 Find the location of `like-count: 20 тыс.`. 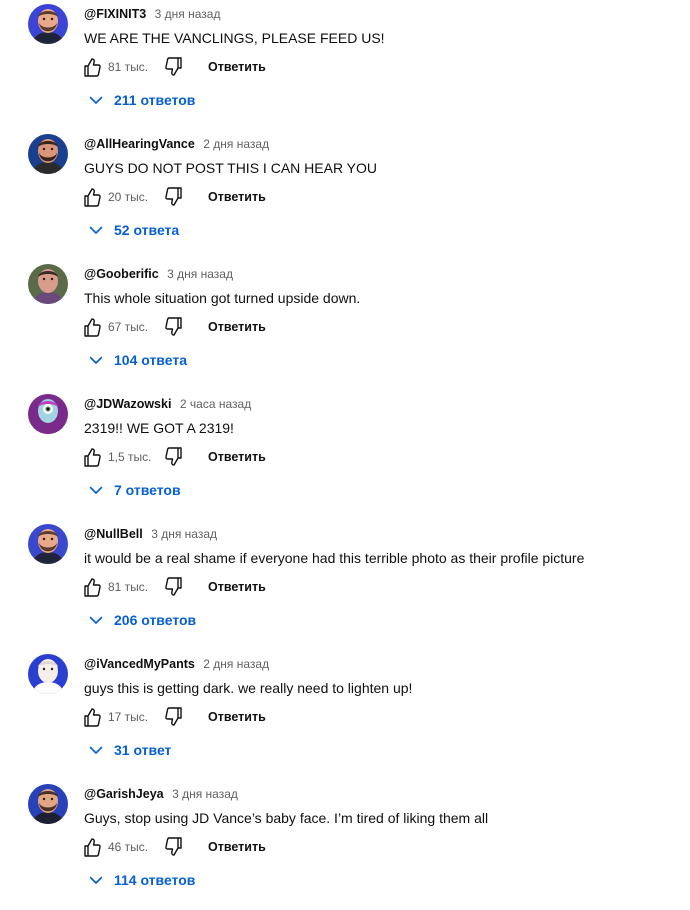

like-count: 20 тыс. is located at coordinates (128, 197).